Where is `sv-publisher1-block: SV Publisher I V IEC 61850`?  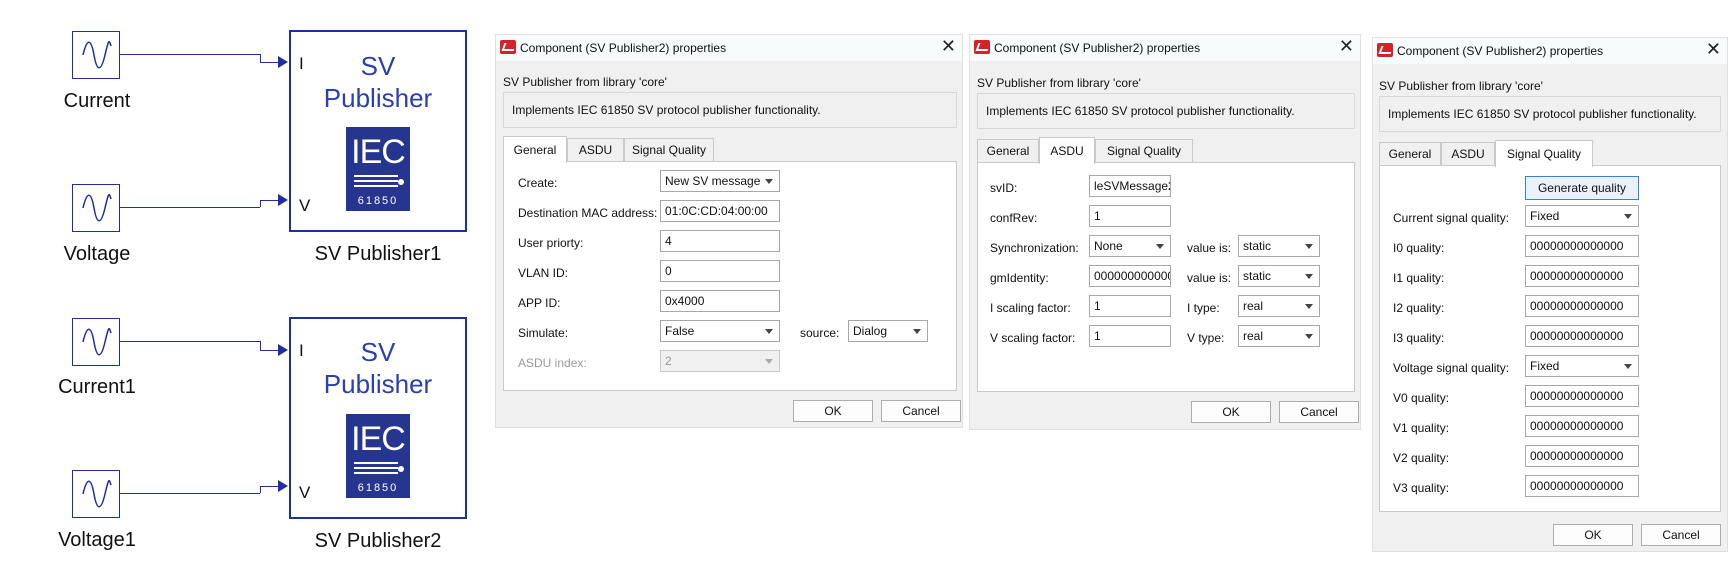 sv-publisher1-block: SV Publisher I V IEC 61850 is located at coordinates (378, 131).